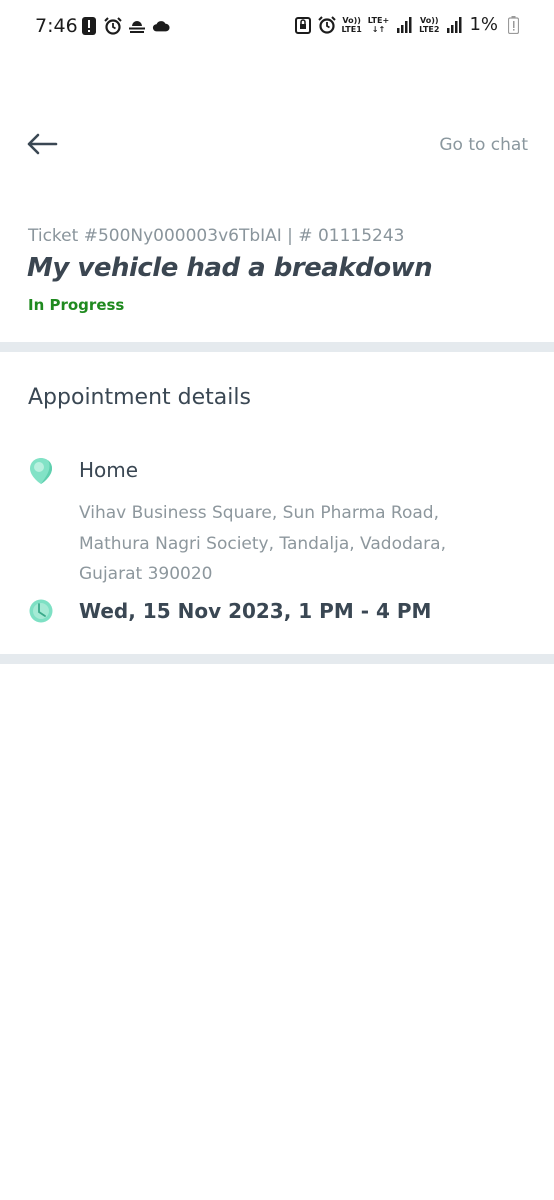 This screenshot has height=1200, width=554. I want to click on battery-percentage: 1%, so click(483, 24).